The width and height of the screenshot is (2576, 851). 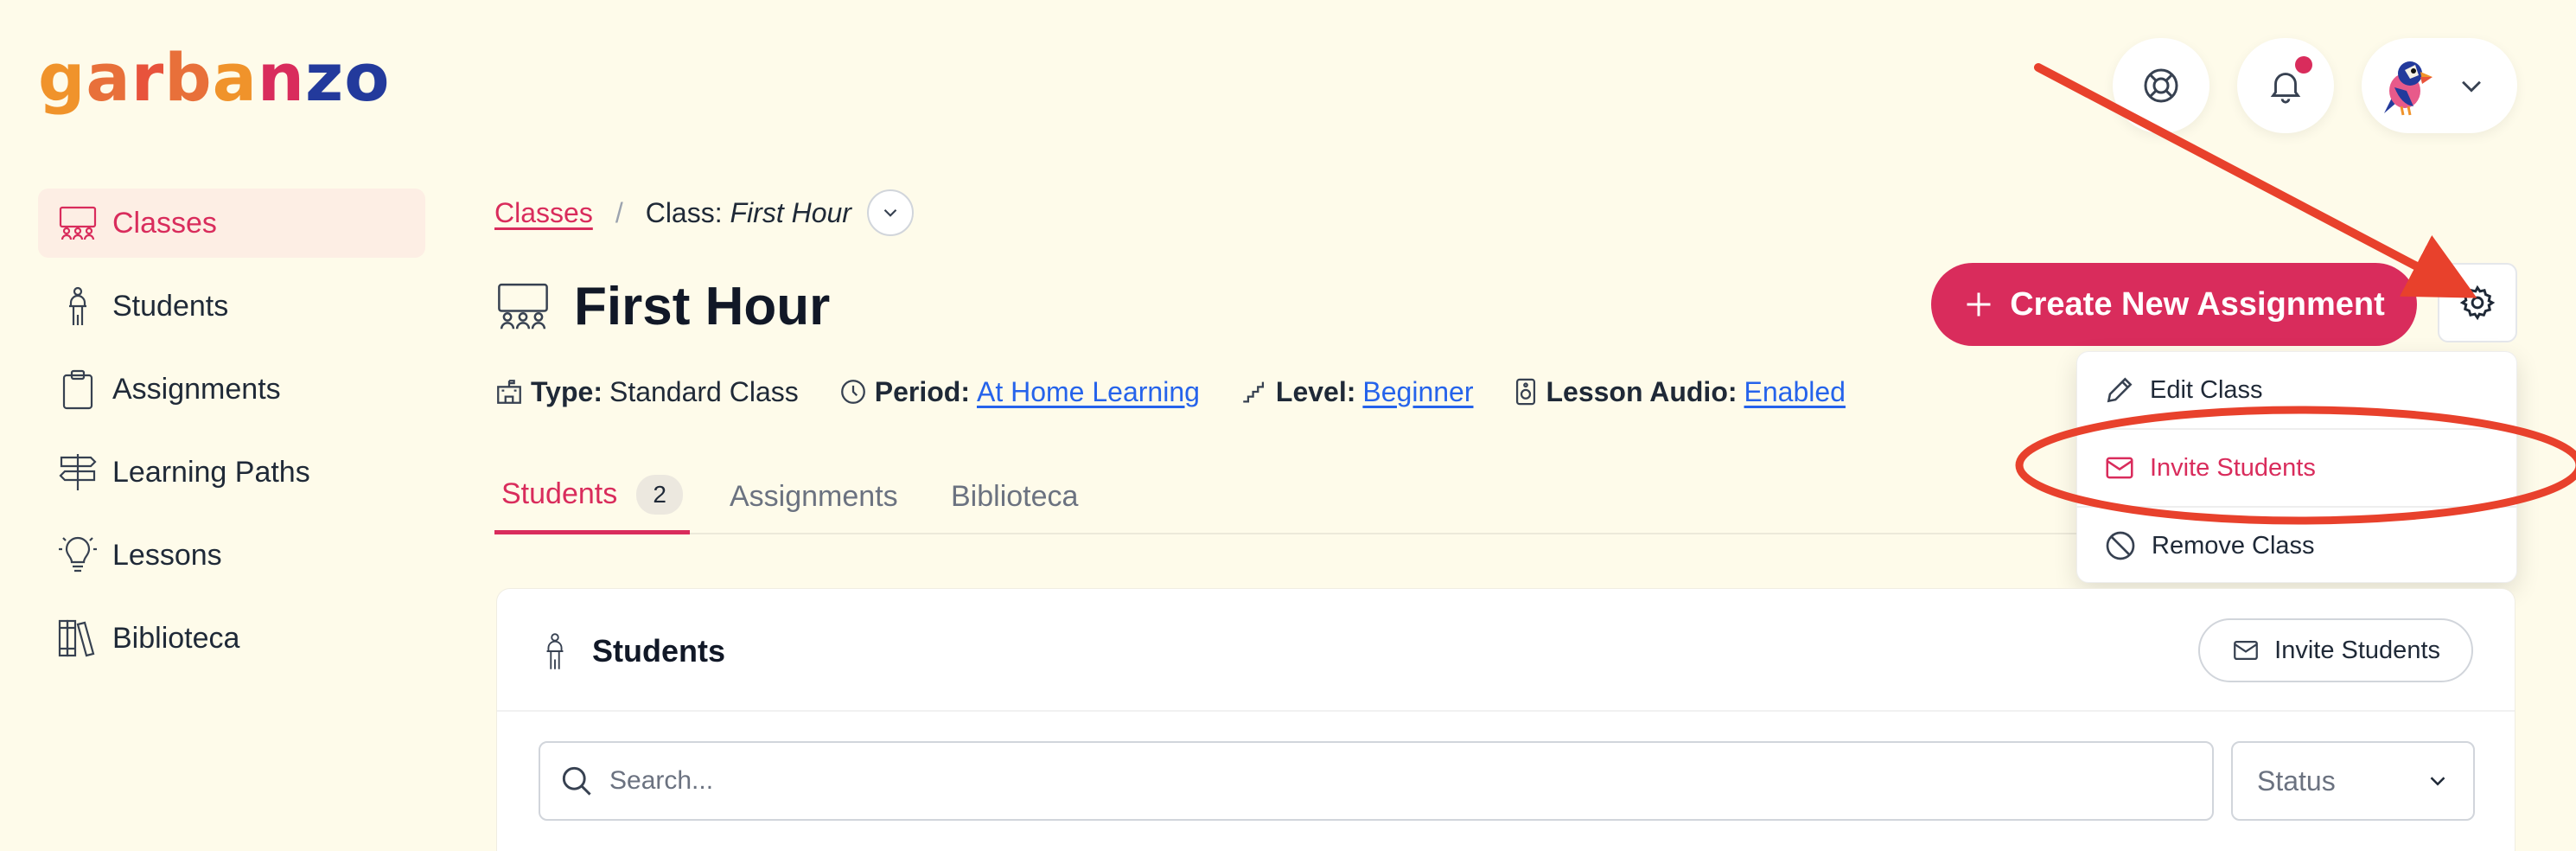 What do you see at coordinates (62, 77) in the screenshot?
I see `logo-letter: g` at bounding box center [62, 77].